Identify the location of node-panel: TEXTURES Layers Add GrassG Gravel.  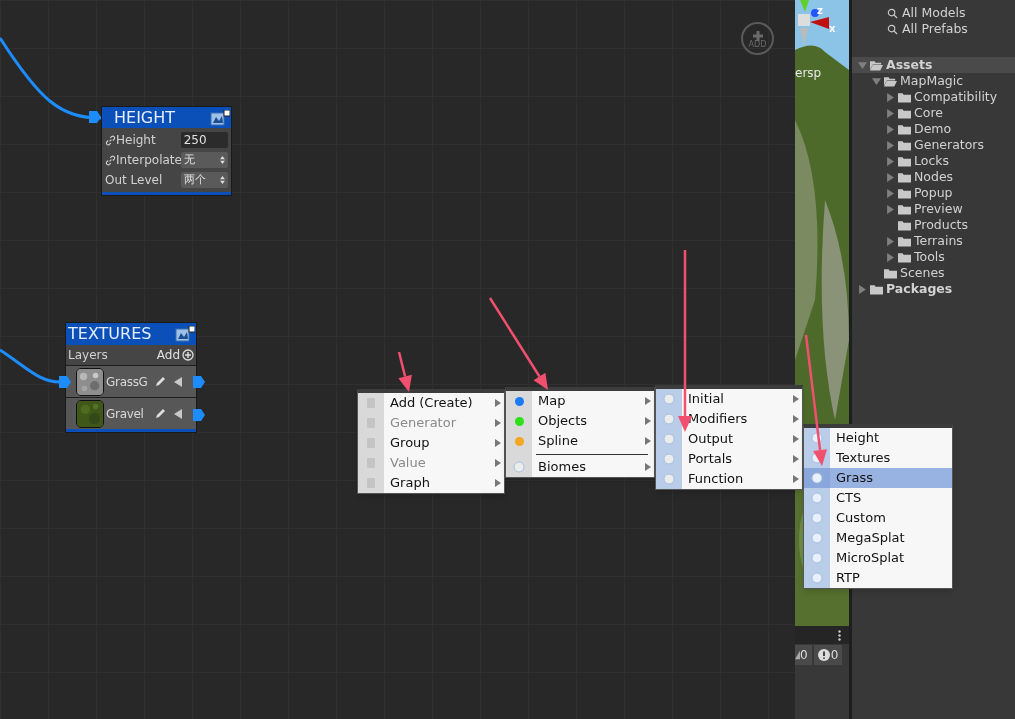
(131, 377).